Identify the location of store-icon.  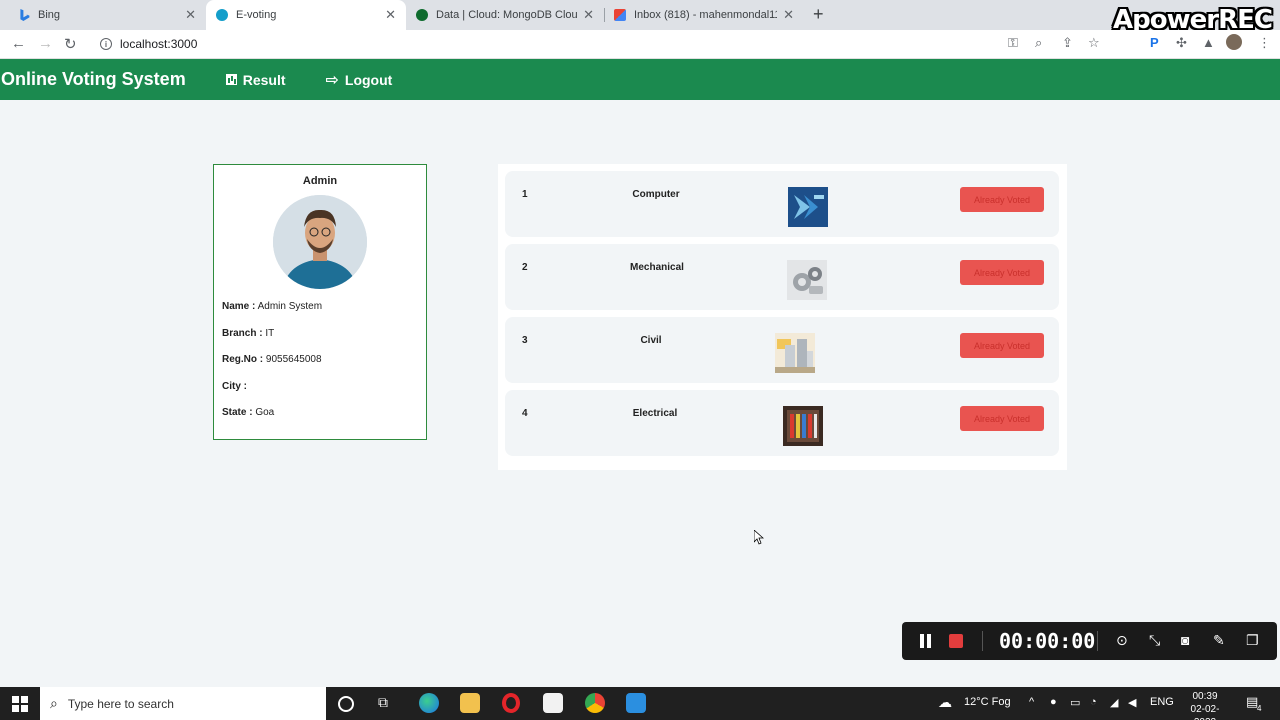
(553, 703).